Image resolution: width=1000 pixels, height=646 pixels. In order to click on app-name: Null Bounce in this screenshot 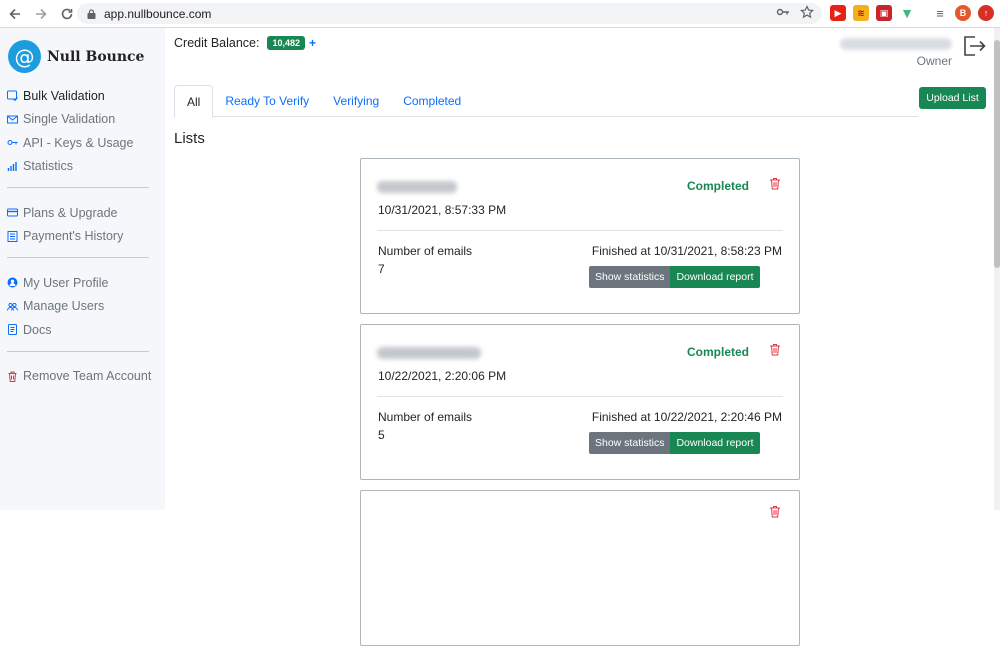, I will do `click(96, 56)`.